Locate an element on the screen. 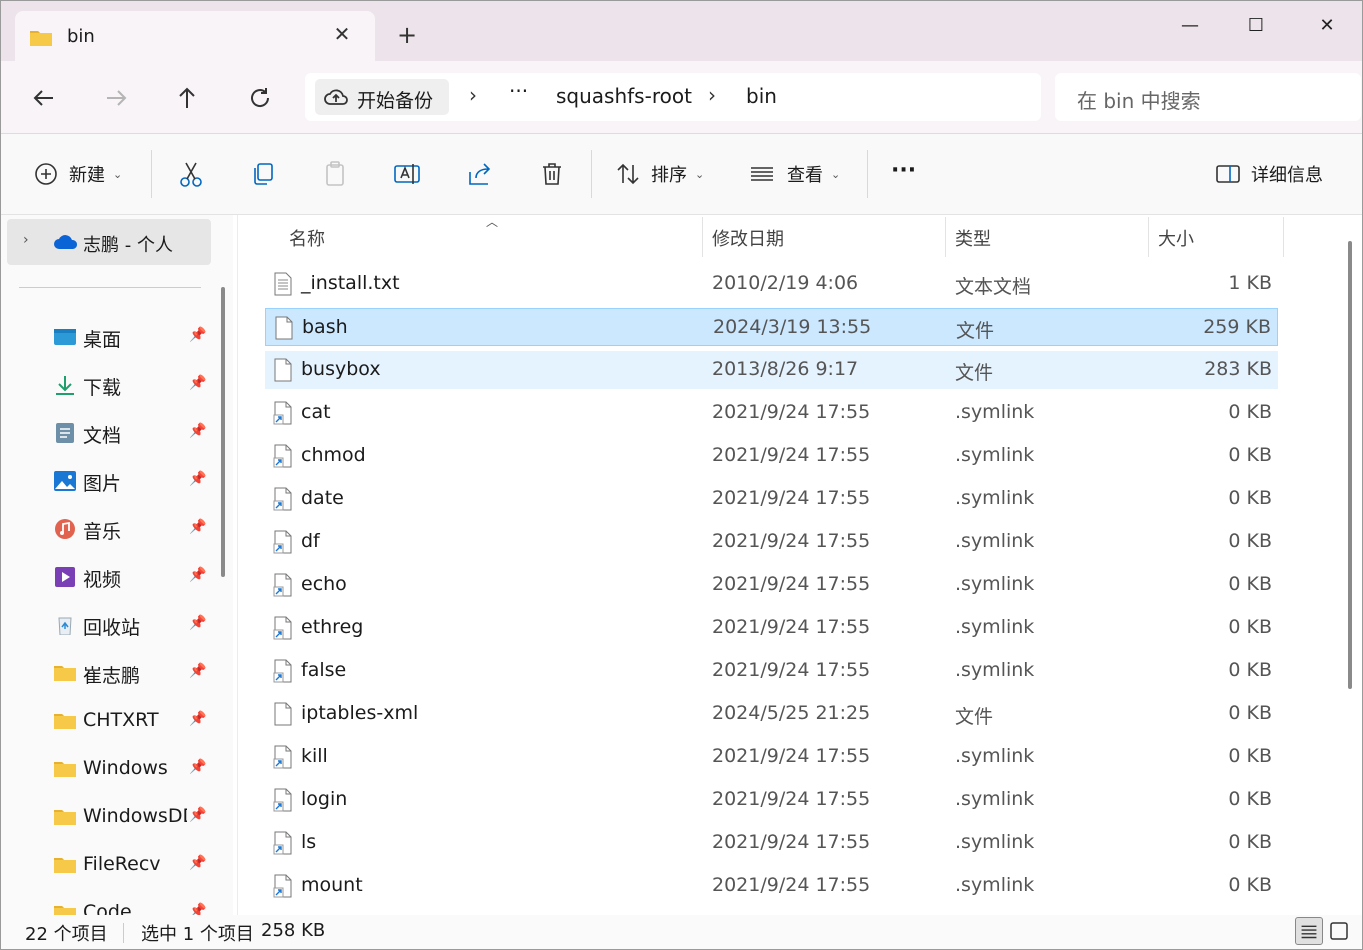  breadcrumb-overflow: ··· is located at coordinates (518, 91).